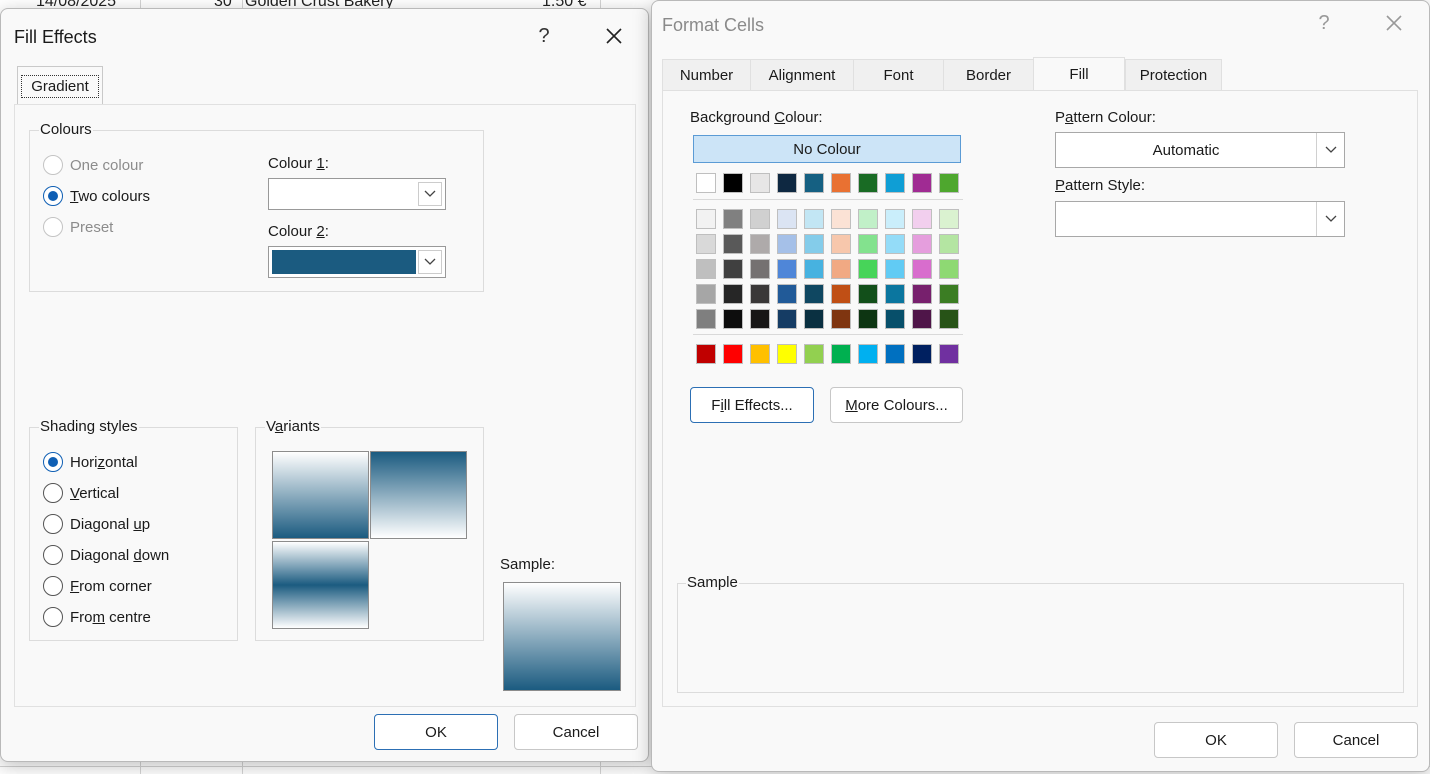 This screenshot has height=774, width=1430. Describe the element at coordinates (1324, 23) in the screenshot. I see `help-button: ?` at that location.